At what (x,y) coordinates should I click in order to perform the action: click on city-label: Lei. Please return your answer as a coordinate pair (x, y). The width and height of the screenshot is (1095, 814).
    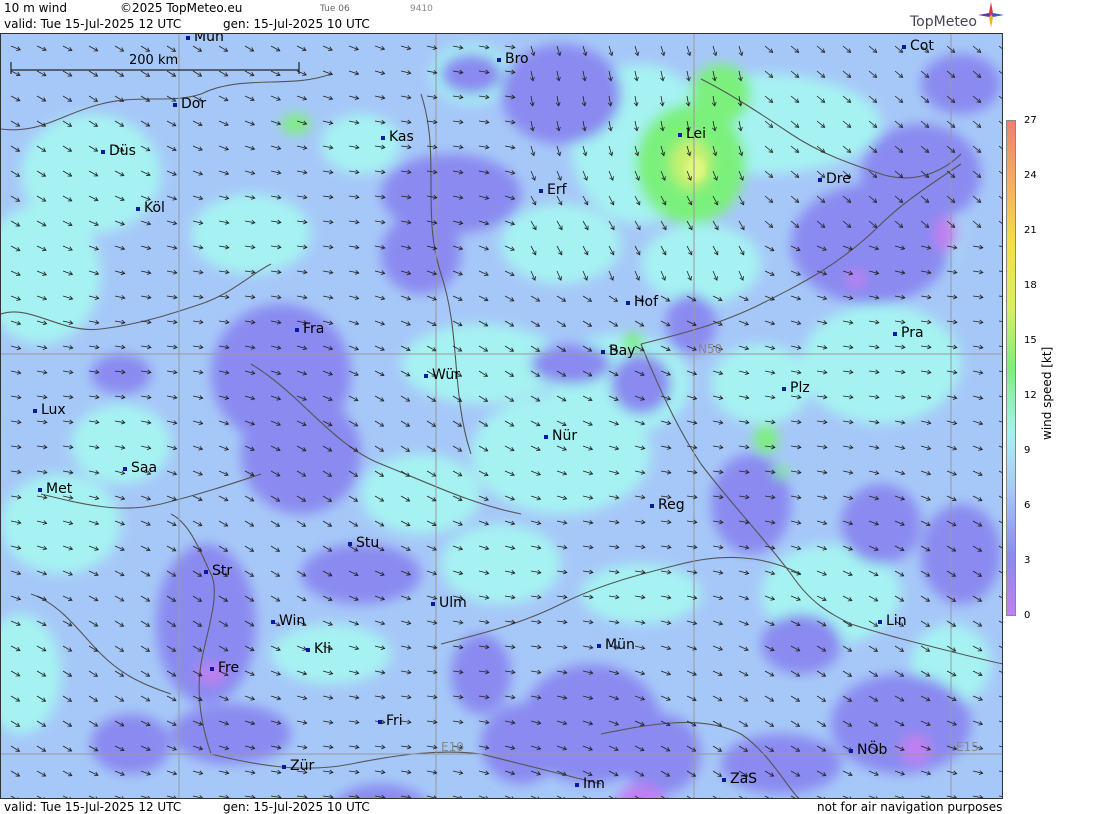
    Looking at the image, I should click on (692, 134).